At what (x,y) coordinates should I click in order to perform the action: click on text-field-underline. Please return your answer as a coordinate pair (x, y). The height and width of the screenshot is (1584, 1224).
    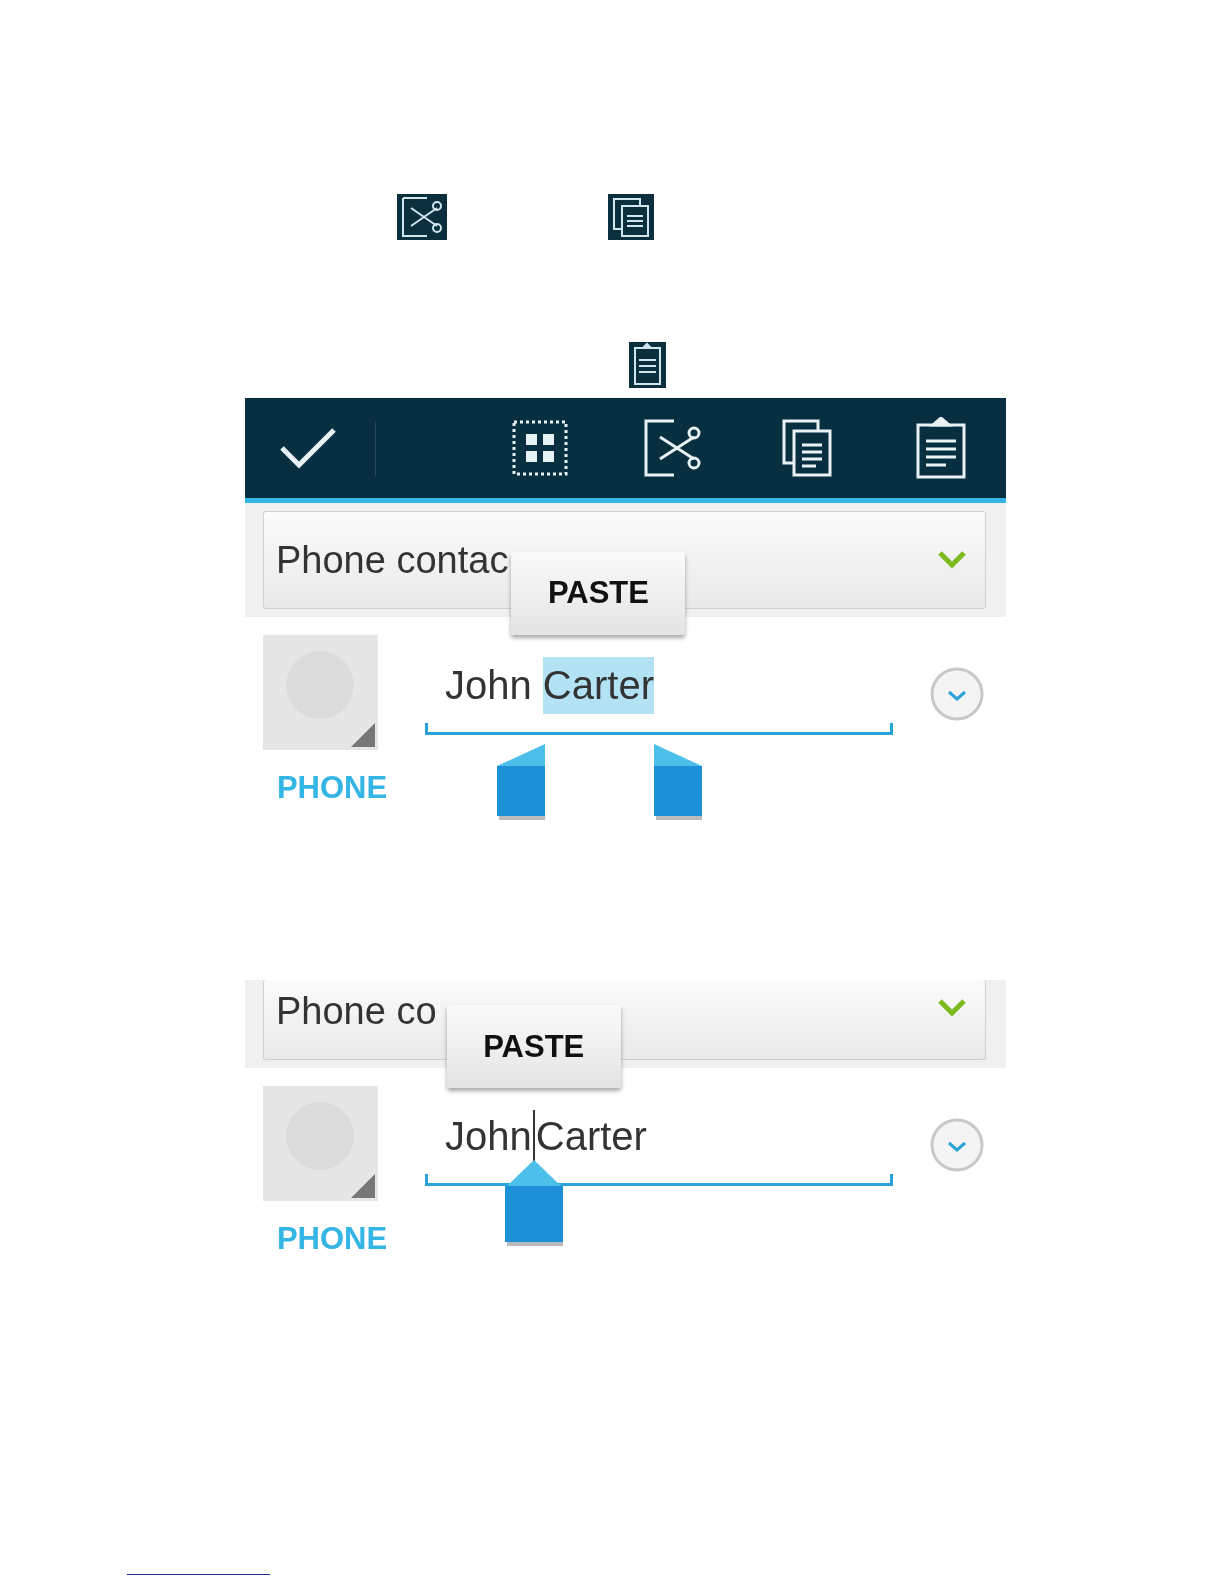
    Looking at the image, I should click on (659, 729).